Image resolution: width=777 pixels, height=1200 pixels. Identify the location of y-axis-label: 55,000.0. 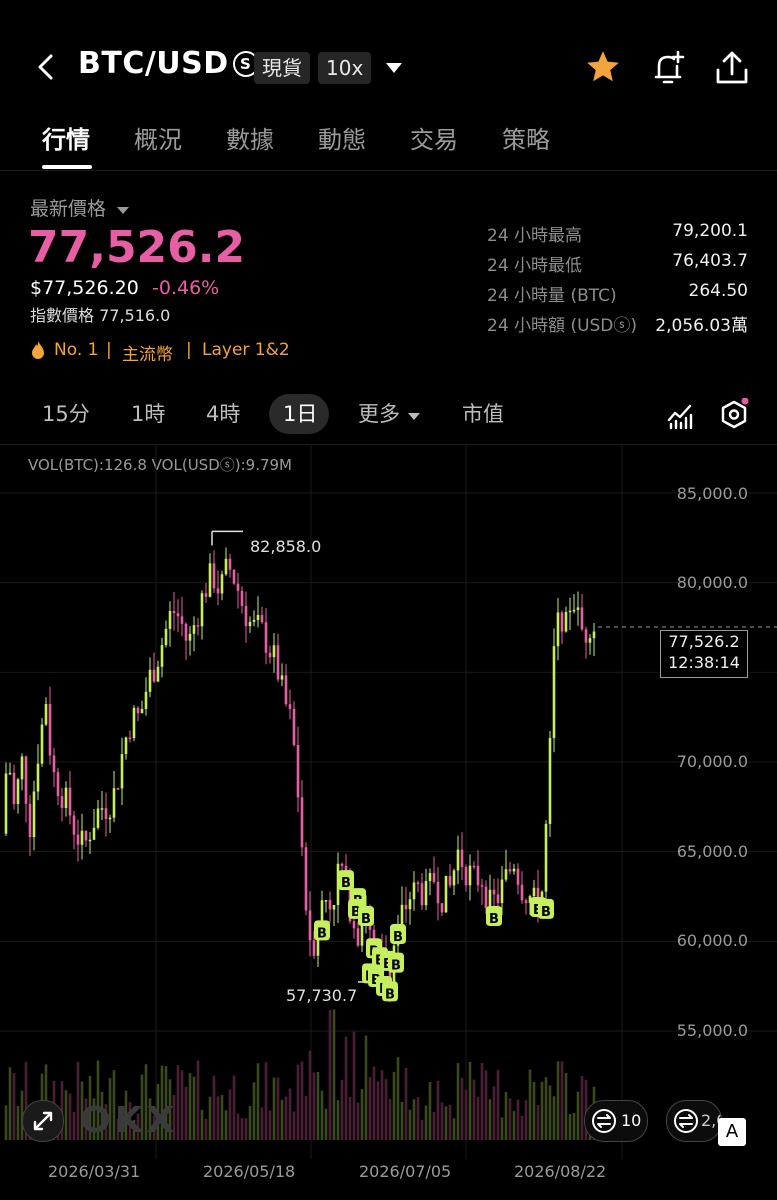
(712, 1030).